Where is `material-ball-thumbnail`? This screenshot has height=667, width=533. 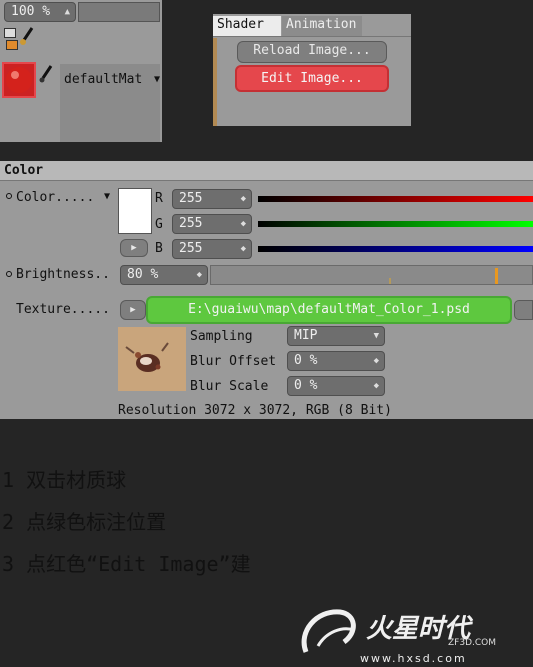 material-ball-thumbnail is located at coordinates (19, 80).